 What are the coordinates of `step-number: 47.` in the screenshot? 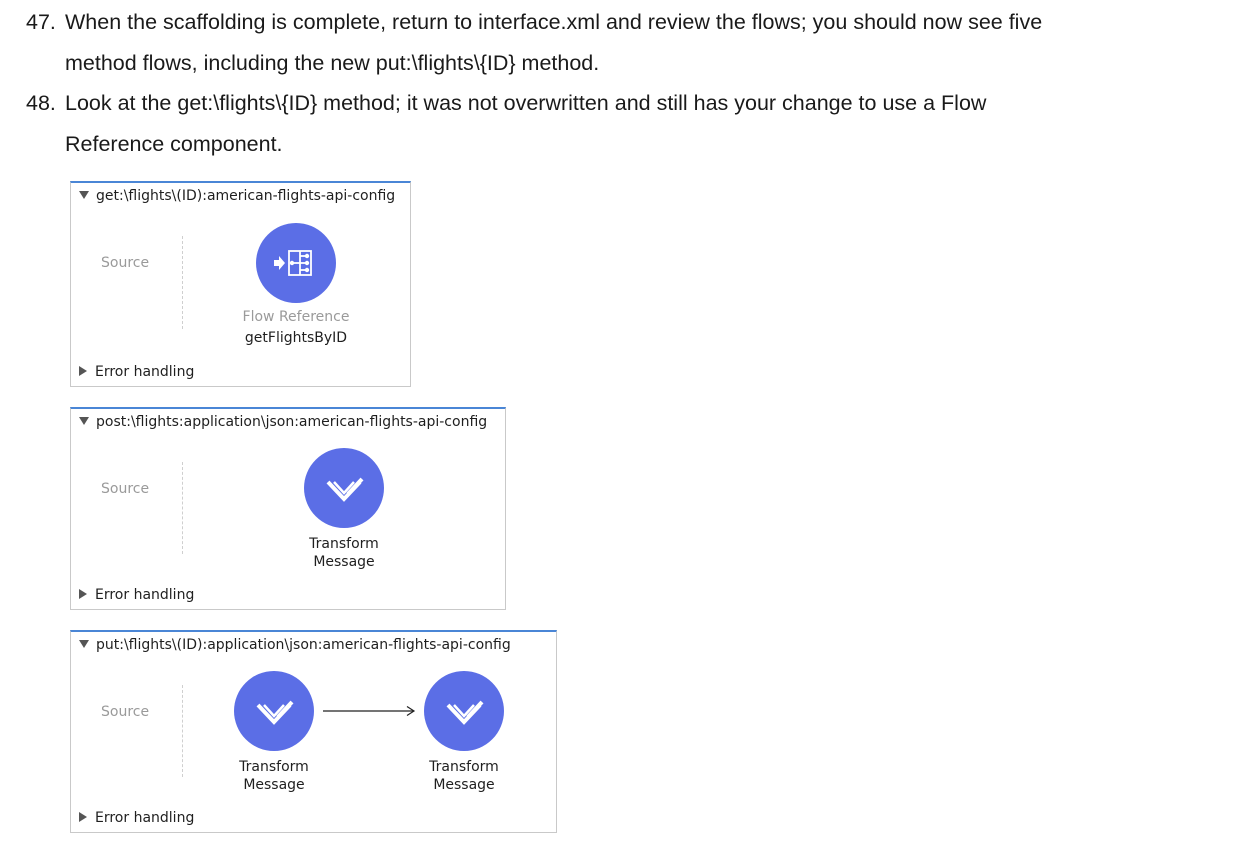 It's located at (41, 22).